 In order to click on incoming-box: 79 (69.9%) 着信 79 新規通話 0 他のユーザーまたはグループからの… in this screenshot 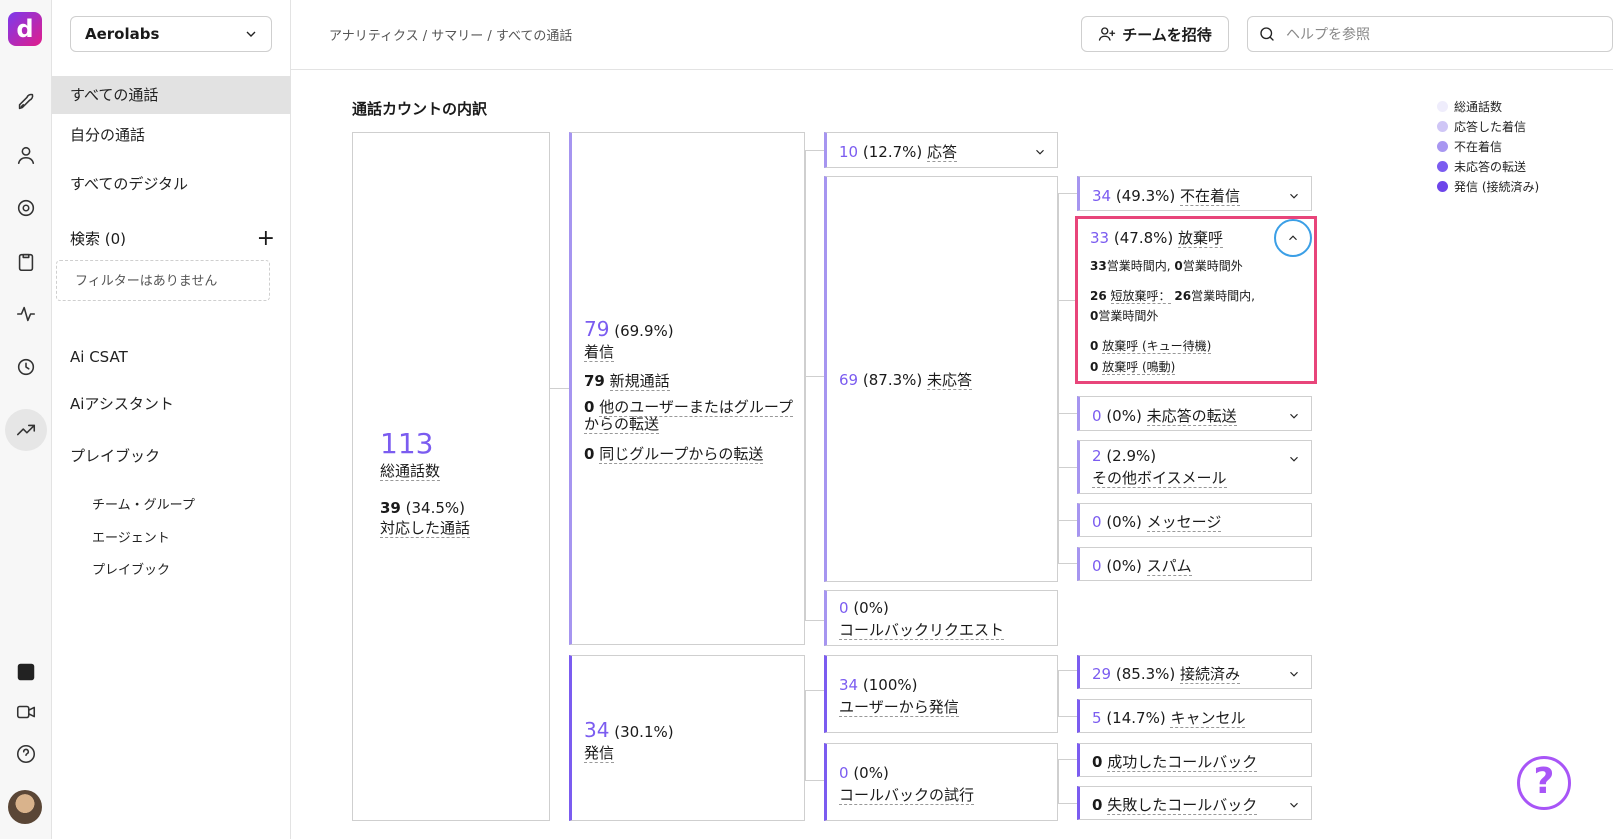, I will do `click(687, 388)`.